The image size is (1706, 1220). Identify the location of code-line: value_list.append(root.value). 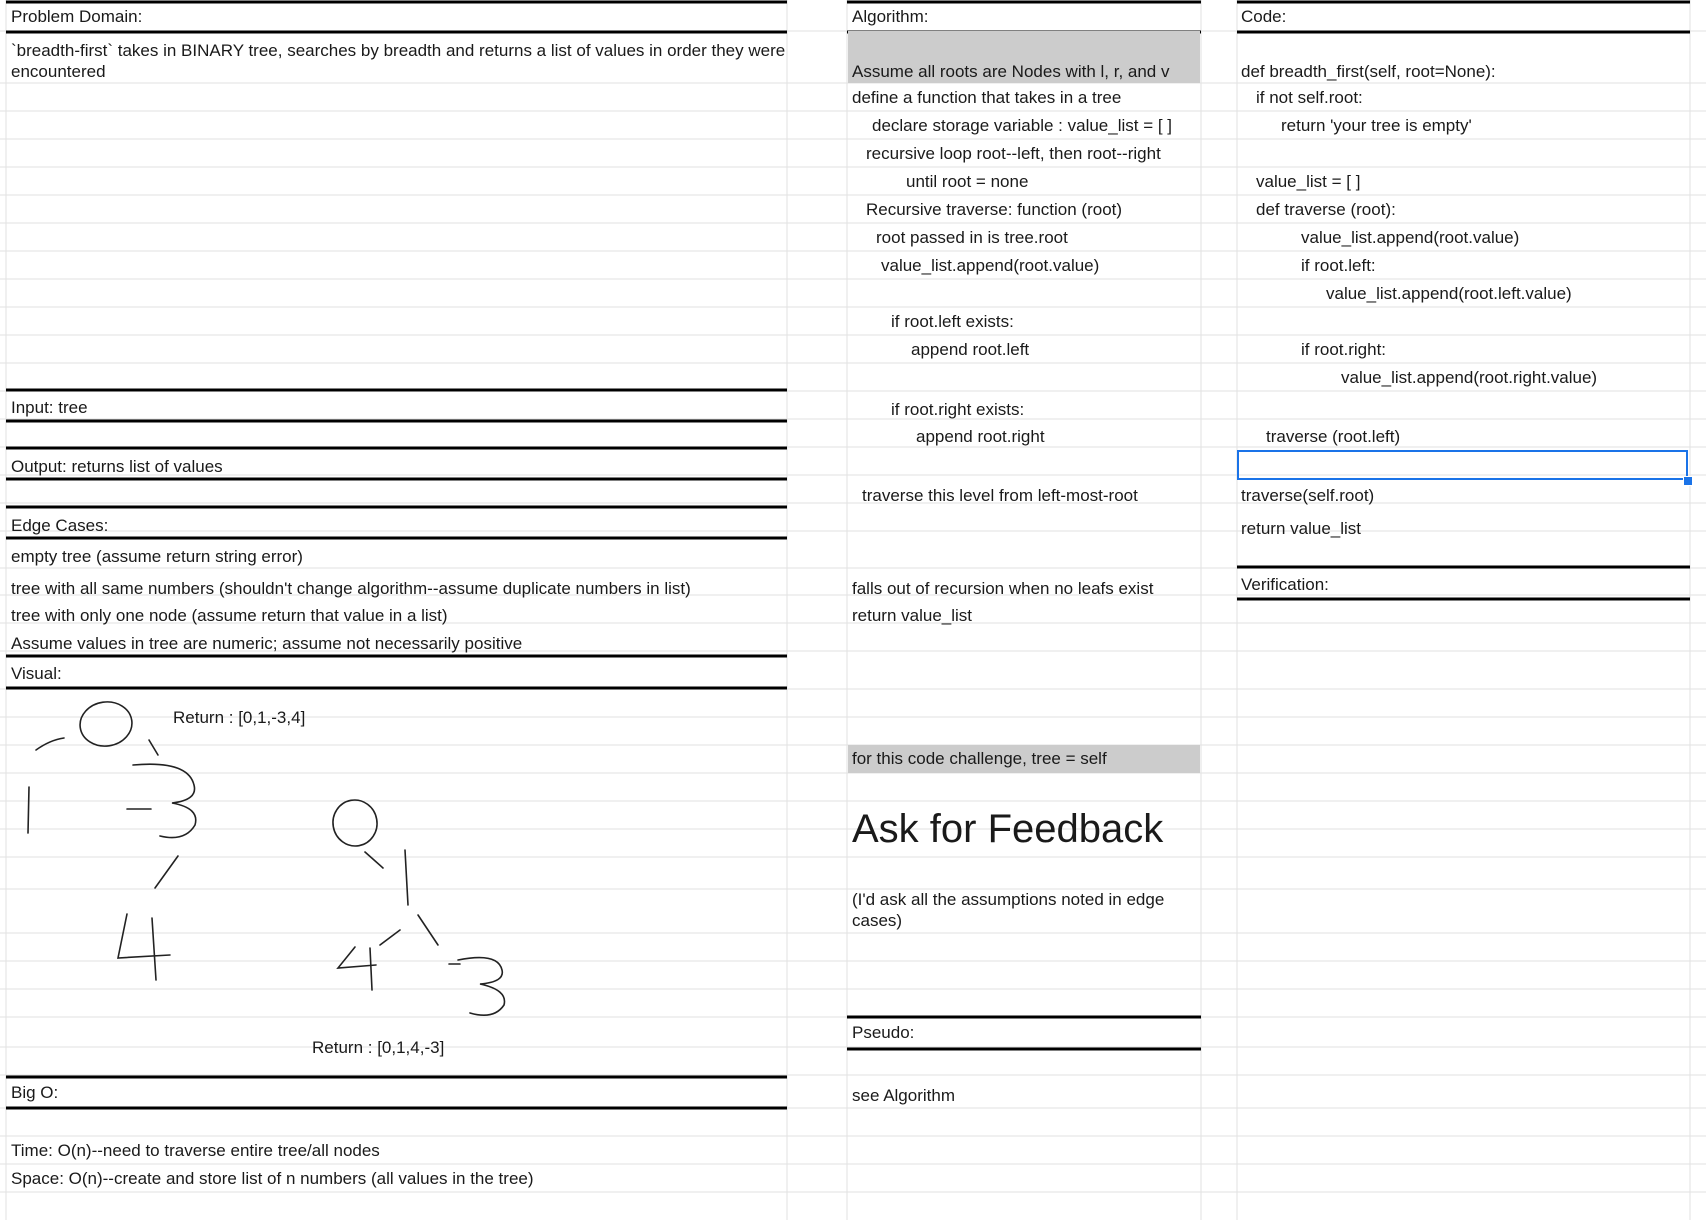
(1410, 237).